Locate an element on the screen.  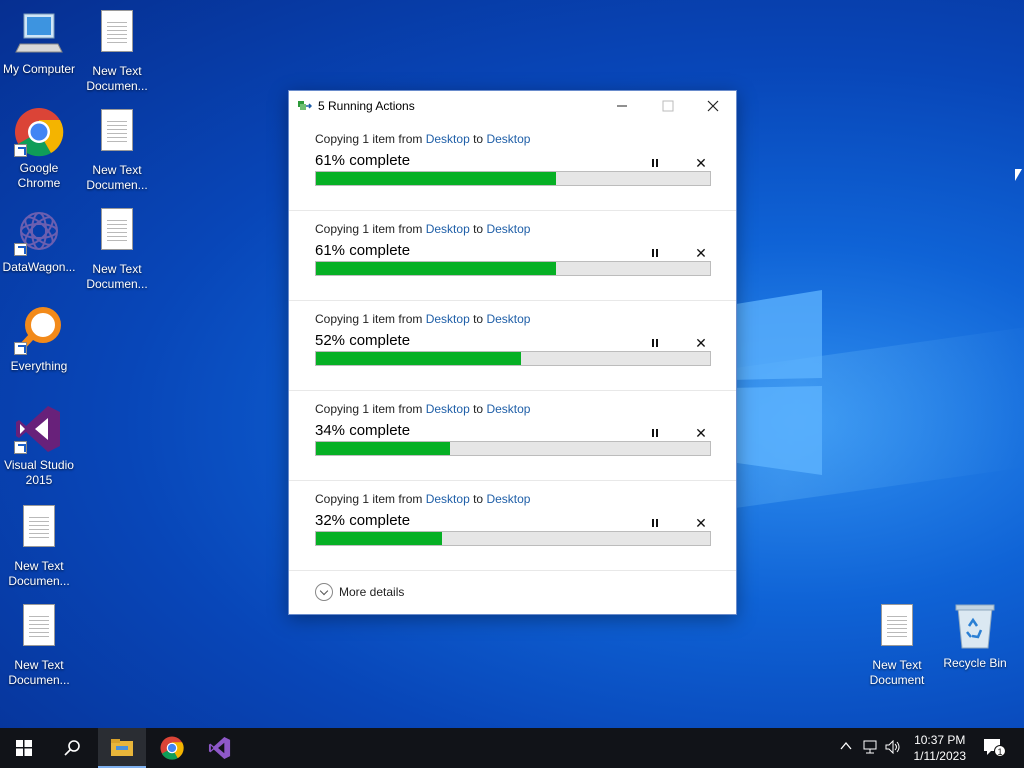
taskbar-chrome is located at coordinates (172, 748).